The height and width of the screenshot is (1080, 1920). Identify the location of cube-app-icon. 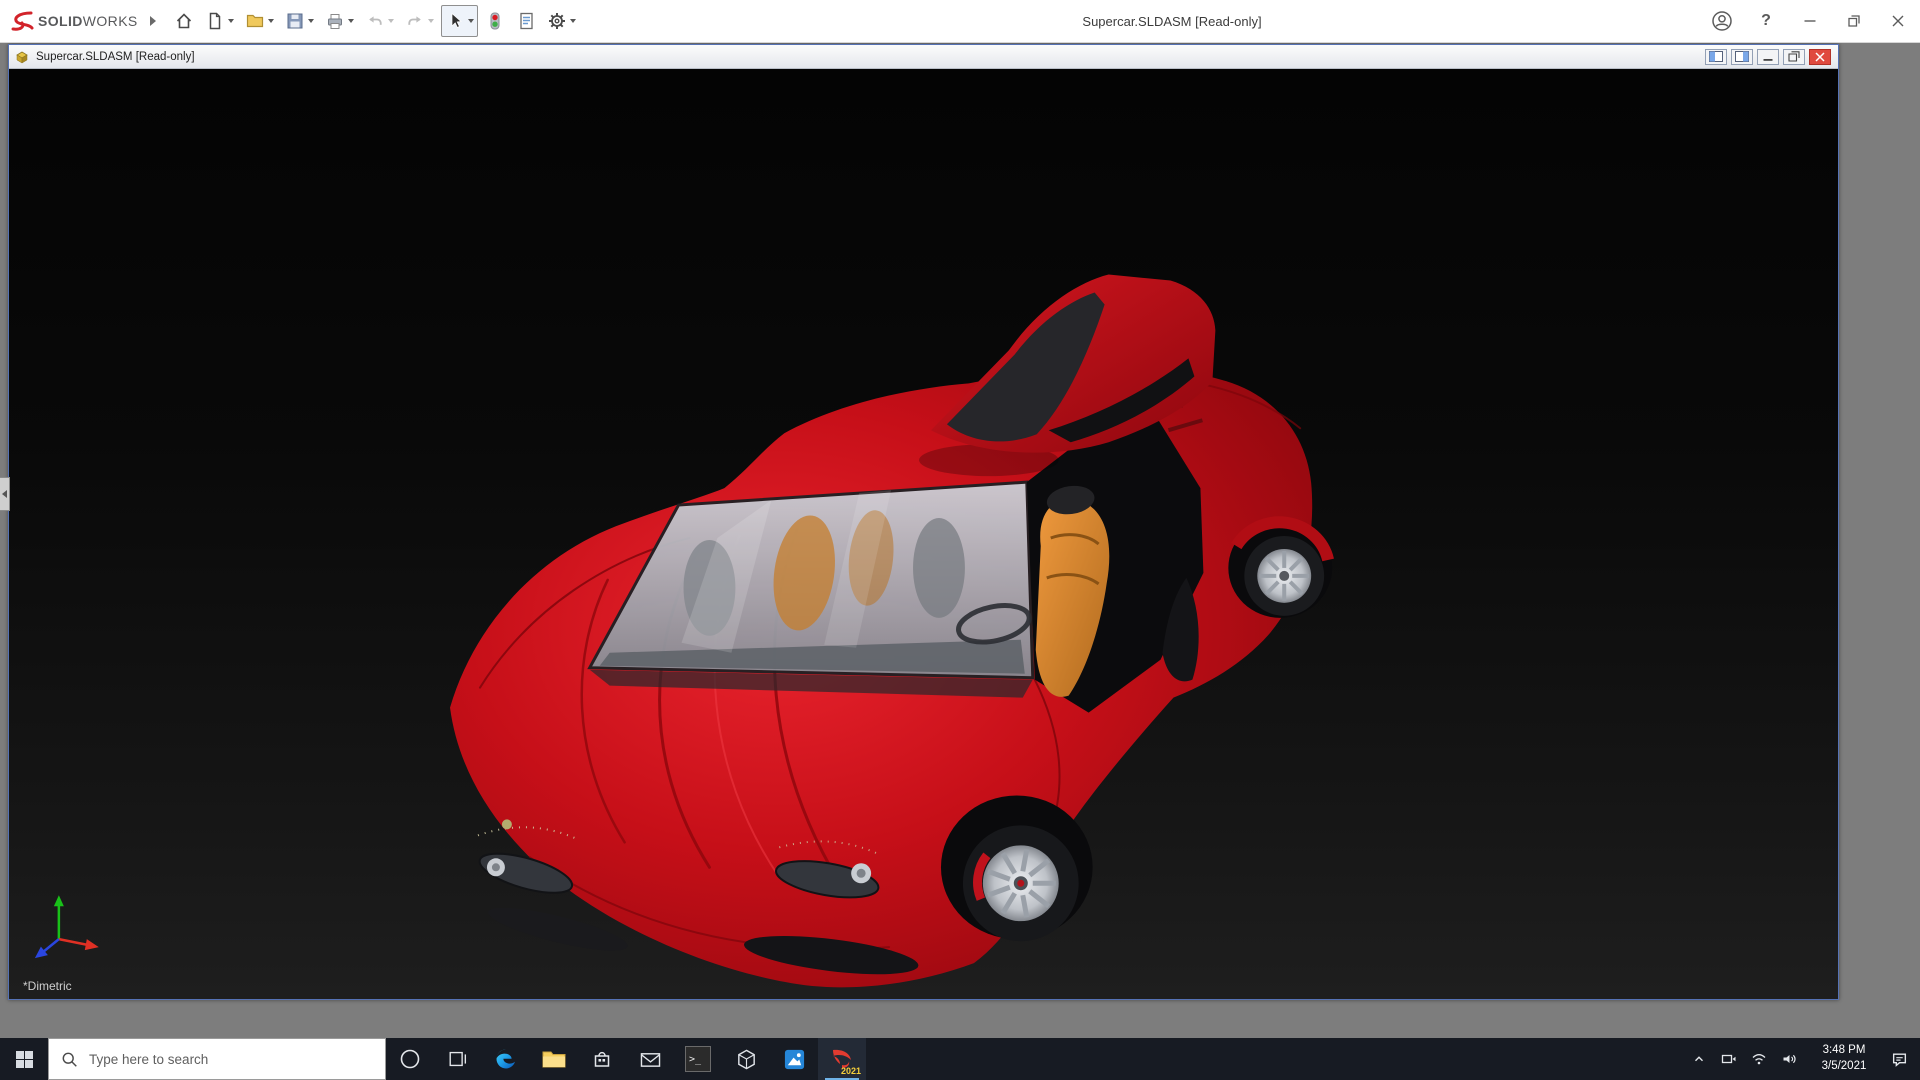
(746, 1059).